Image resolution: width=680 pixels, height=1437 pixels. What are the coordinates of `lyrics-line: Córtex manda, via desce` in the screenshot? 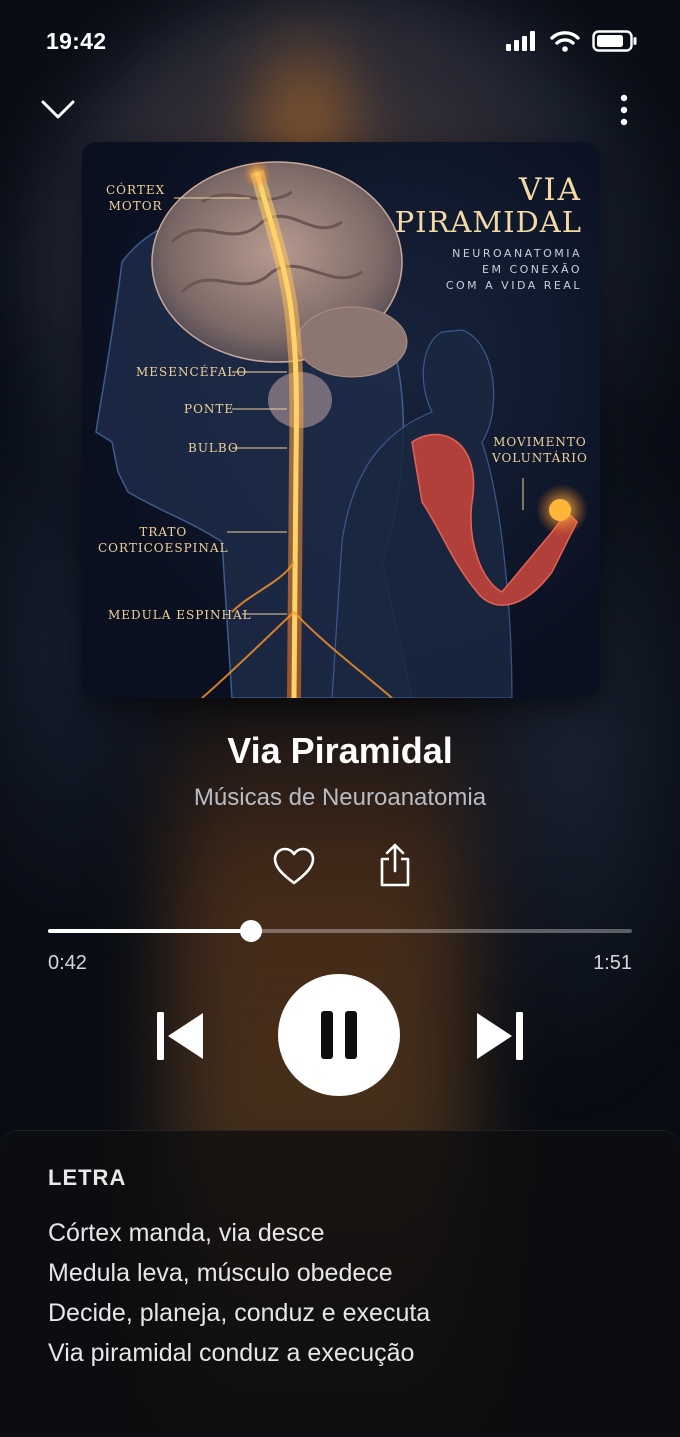 It's located at (186, 1233).